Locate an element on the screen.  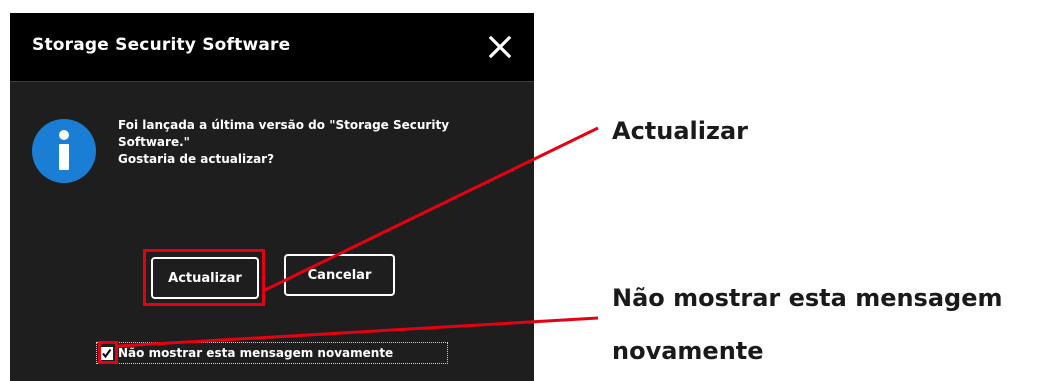
checkmark-icon is located at coordinates (107, 353).